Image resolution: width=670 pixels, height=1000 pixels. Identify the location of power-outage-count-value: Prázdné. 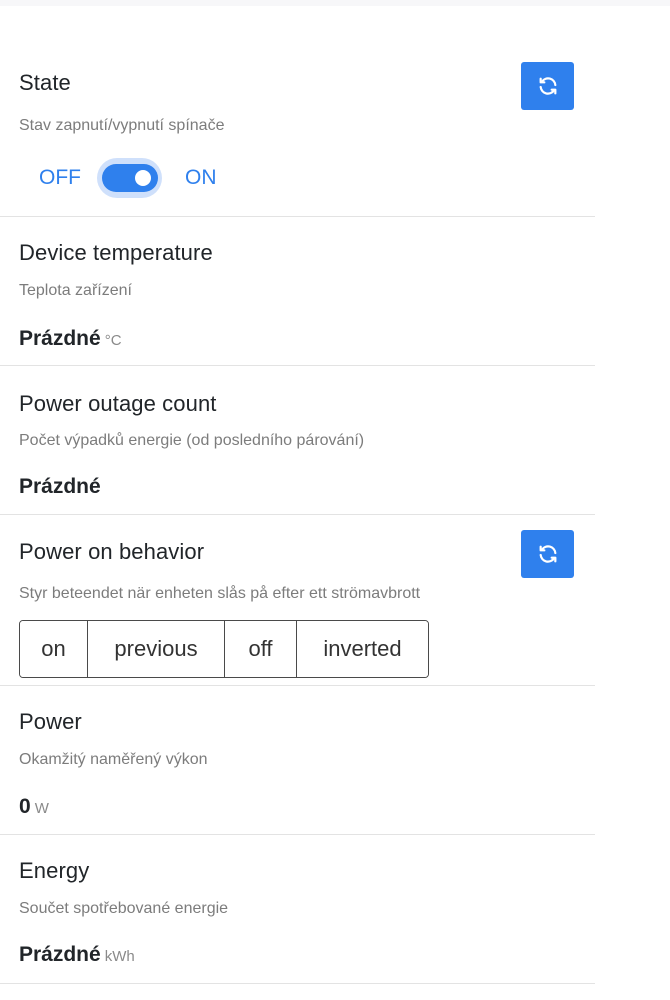
(60, 486).